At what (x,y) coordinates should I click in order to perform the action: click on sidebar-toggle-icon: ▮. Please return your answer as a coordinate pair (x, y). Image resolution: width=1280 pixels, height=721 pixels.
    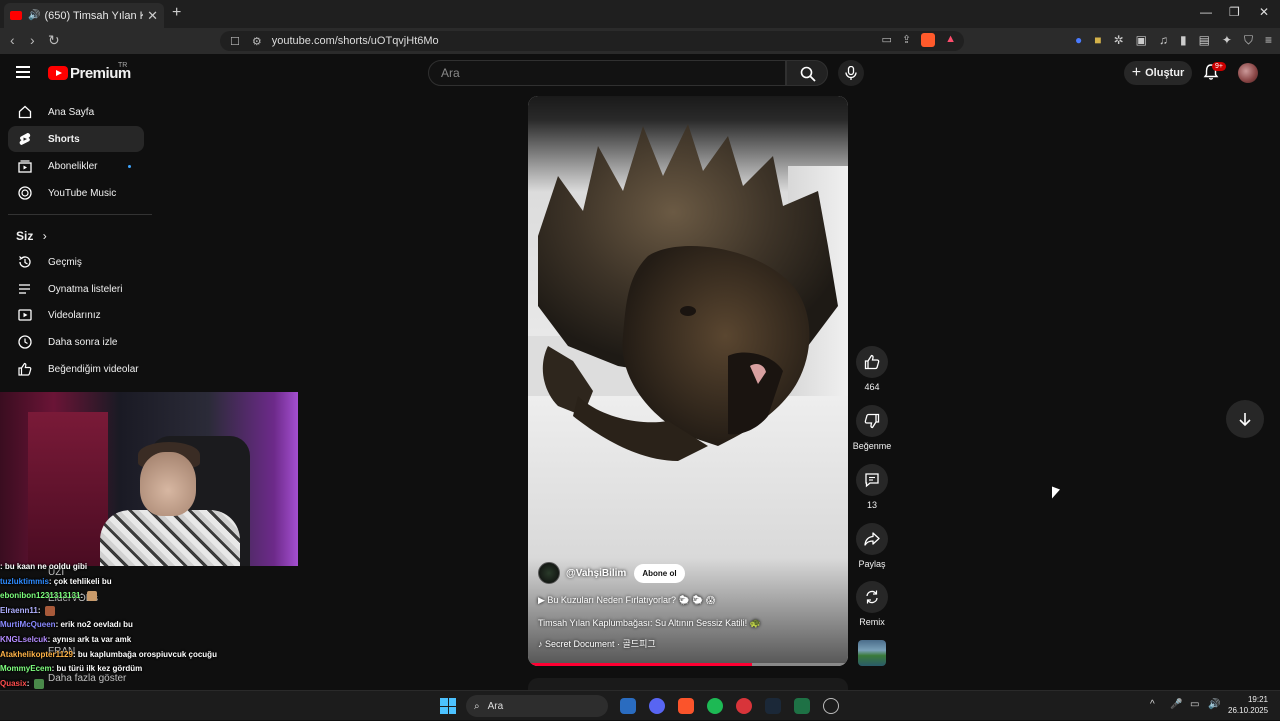
    Looking at the image, I should click on (1183, 40).